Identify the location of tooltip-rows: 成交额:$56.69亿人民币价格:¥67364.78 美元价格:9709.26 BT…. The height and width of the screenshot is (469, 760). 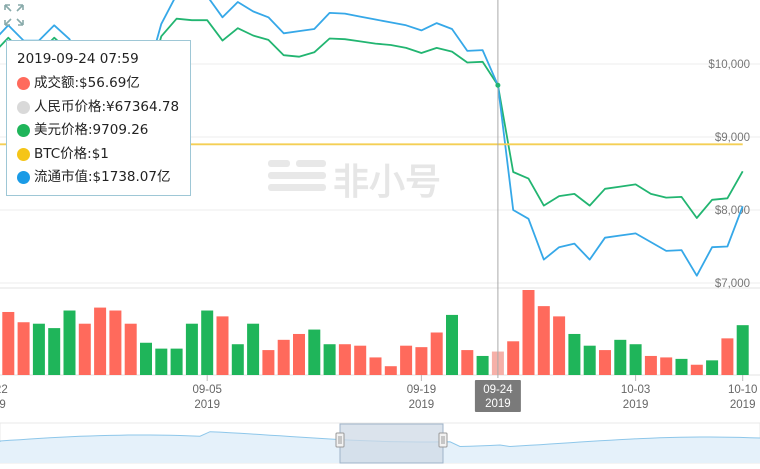
(103, 131).